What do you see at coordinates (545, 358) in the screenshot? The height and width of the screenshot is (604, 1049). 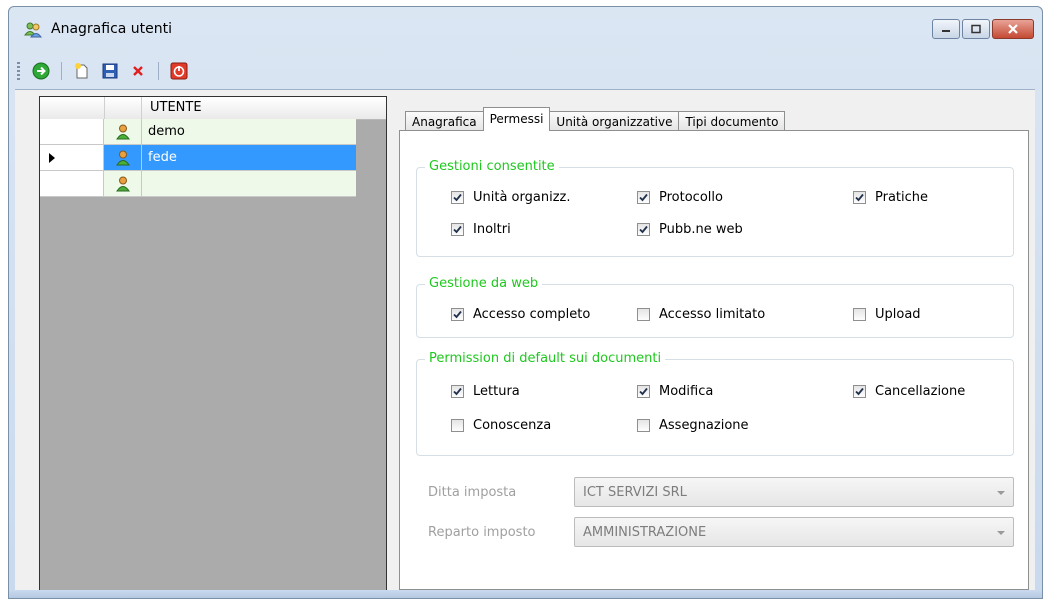 I see `permission-title: Permission di default sui documenti` at bounding box center [545, 358].